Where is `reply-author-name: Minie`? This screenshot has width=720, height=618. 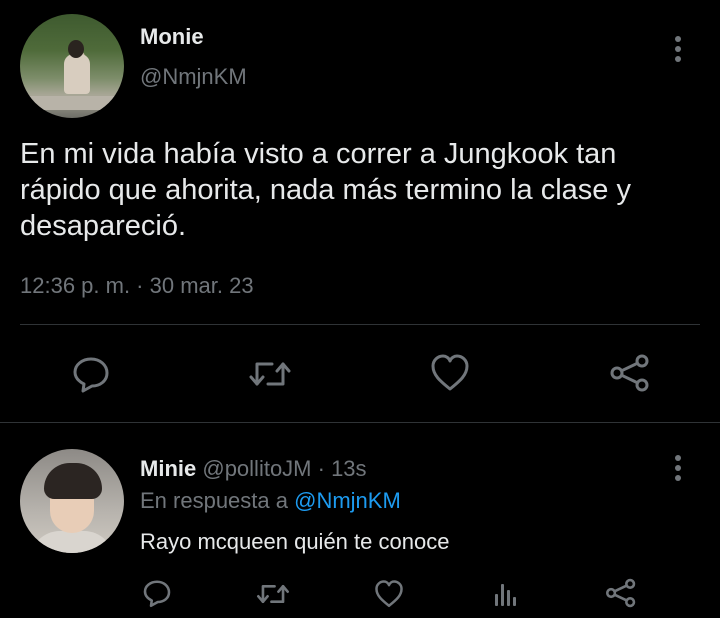 reply-author-name: Minie is located at coordinates (168, 468).